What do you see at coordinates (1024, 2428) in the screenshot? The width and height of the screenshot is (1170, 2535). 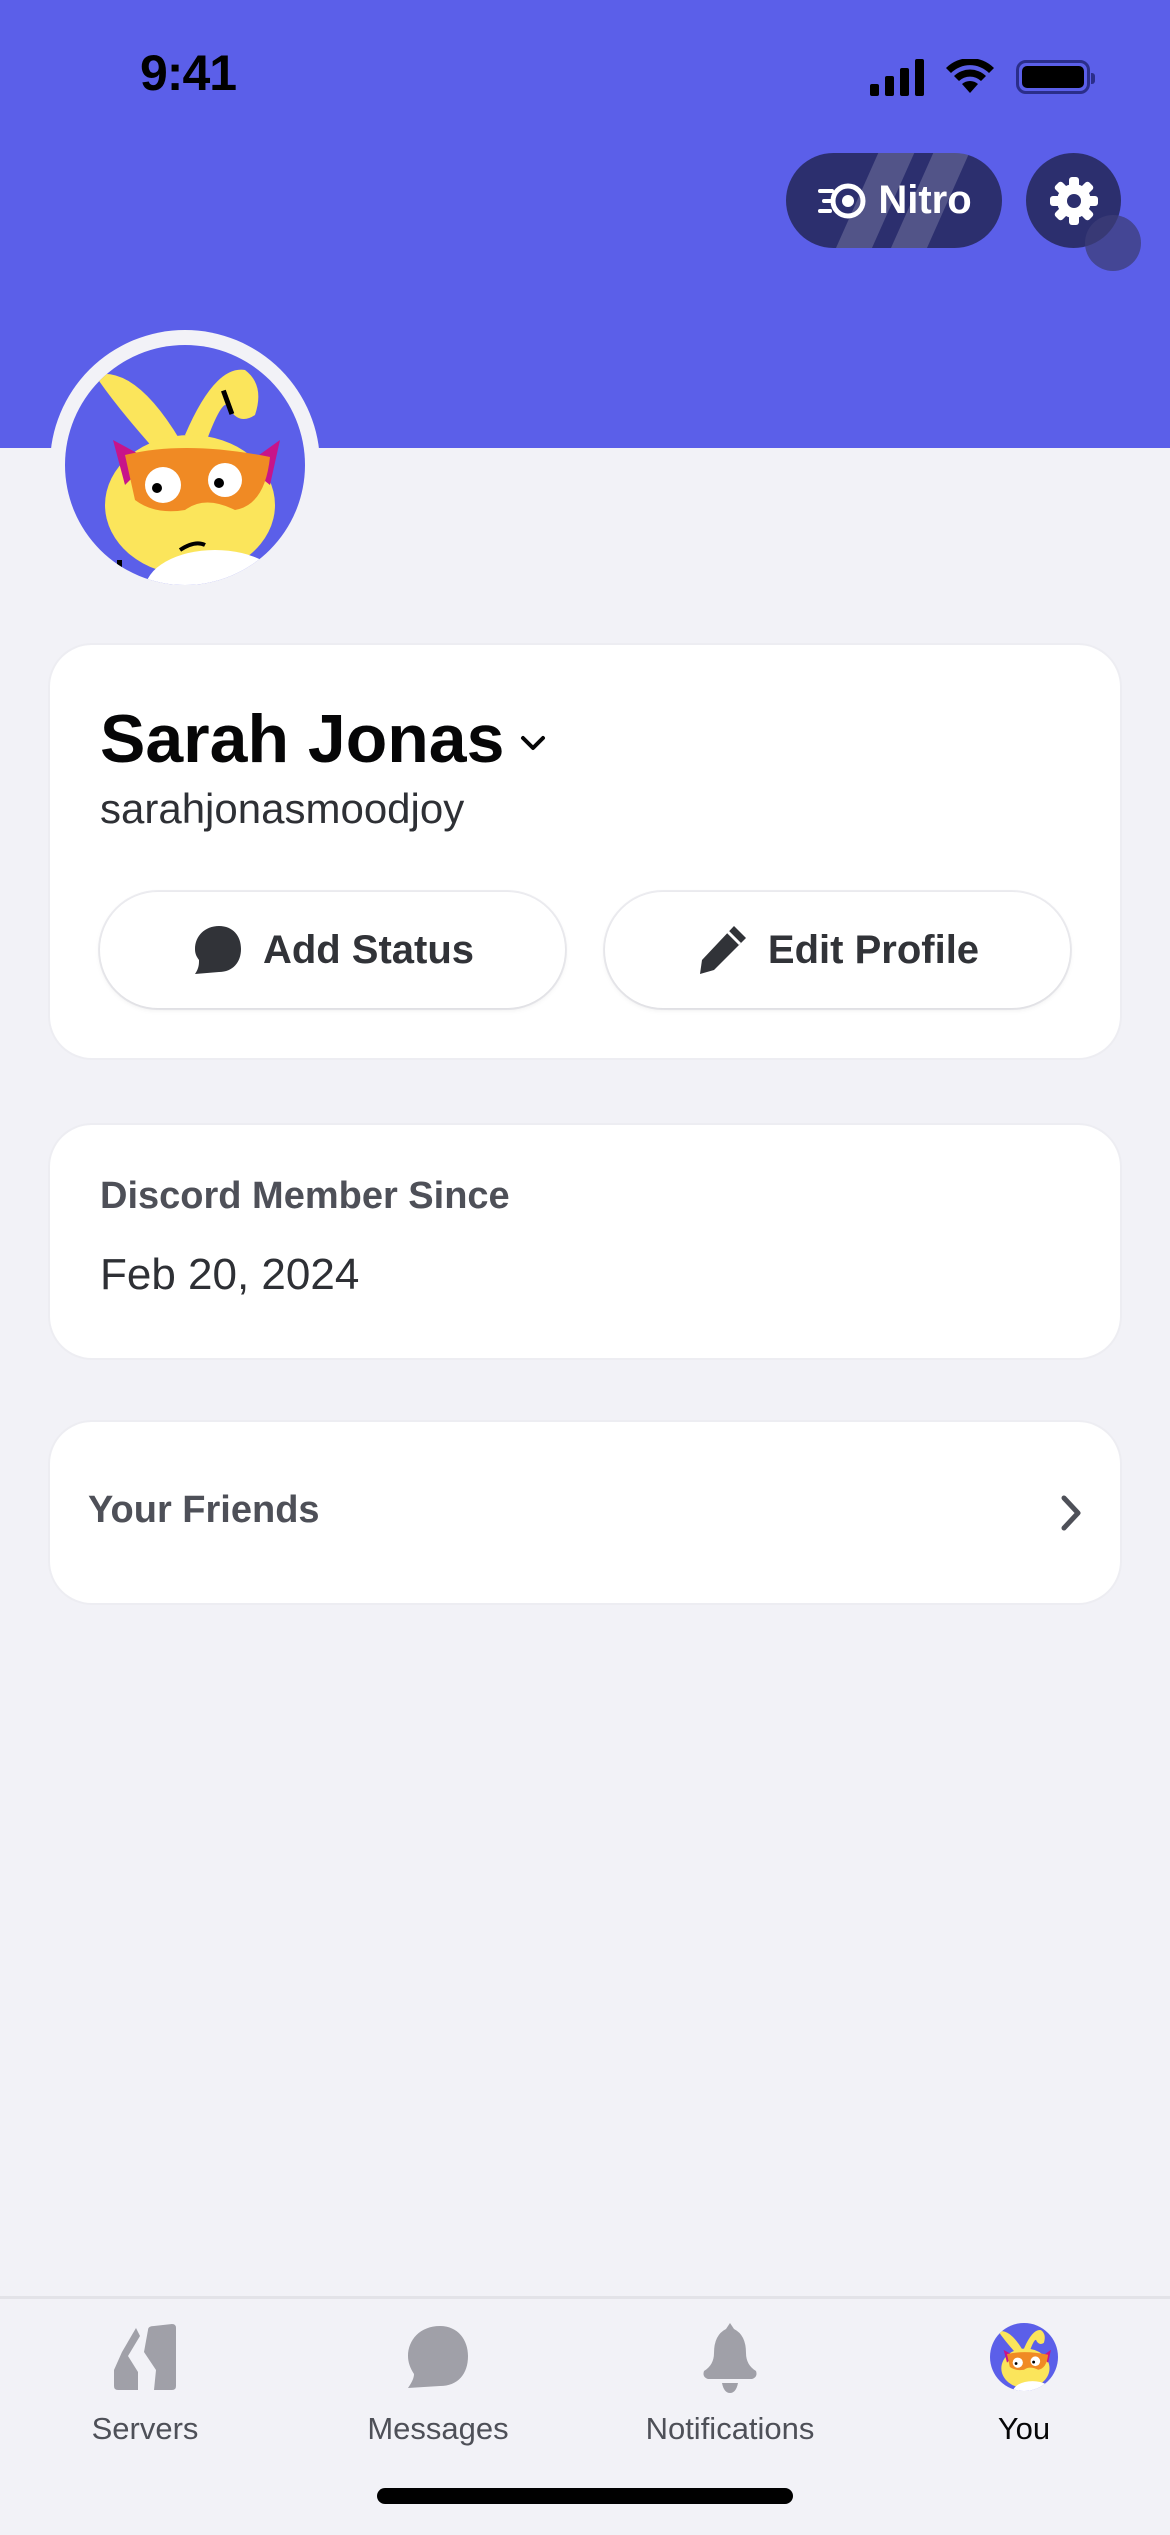 I see `tab-you-label: You` at bounding box center [1024, 2428].